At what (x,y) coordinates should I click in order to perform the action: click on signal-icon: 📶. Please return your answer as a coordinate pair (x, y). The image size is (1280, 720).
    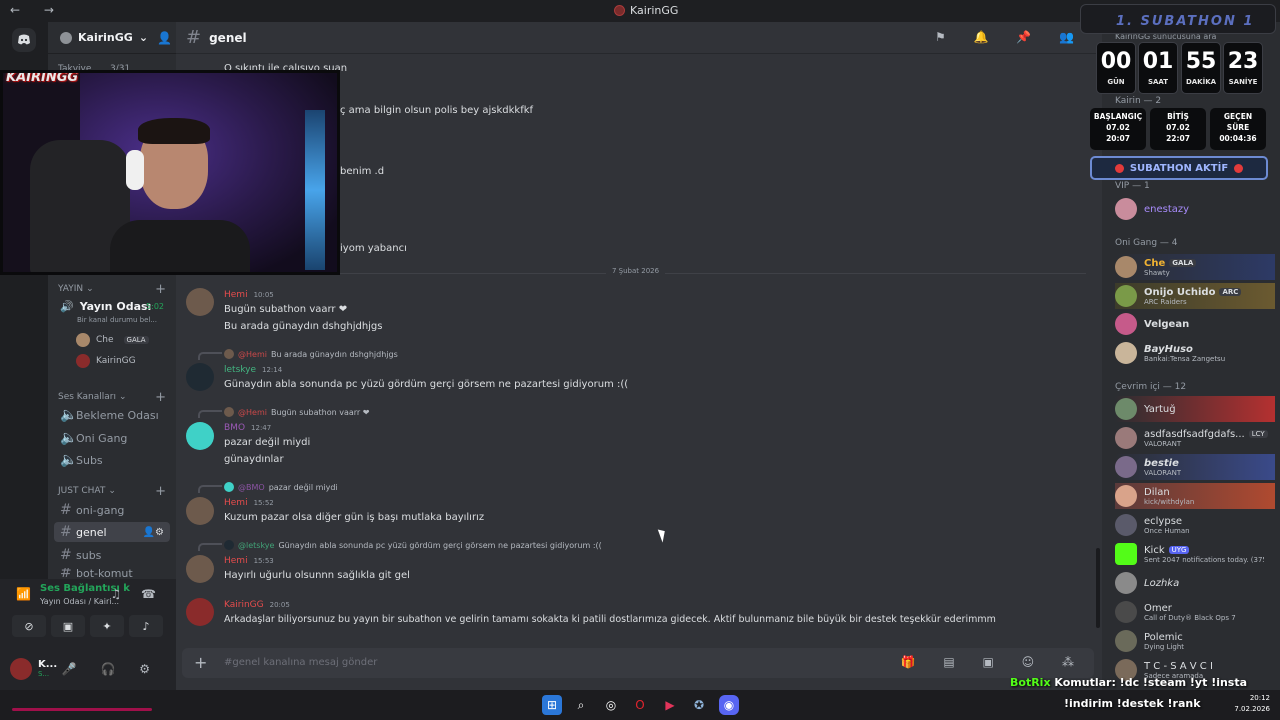
    Looking at the image, I should click on (23, 594).